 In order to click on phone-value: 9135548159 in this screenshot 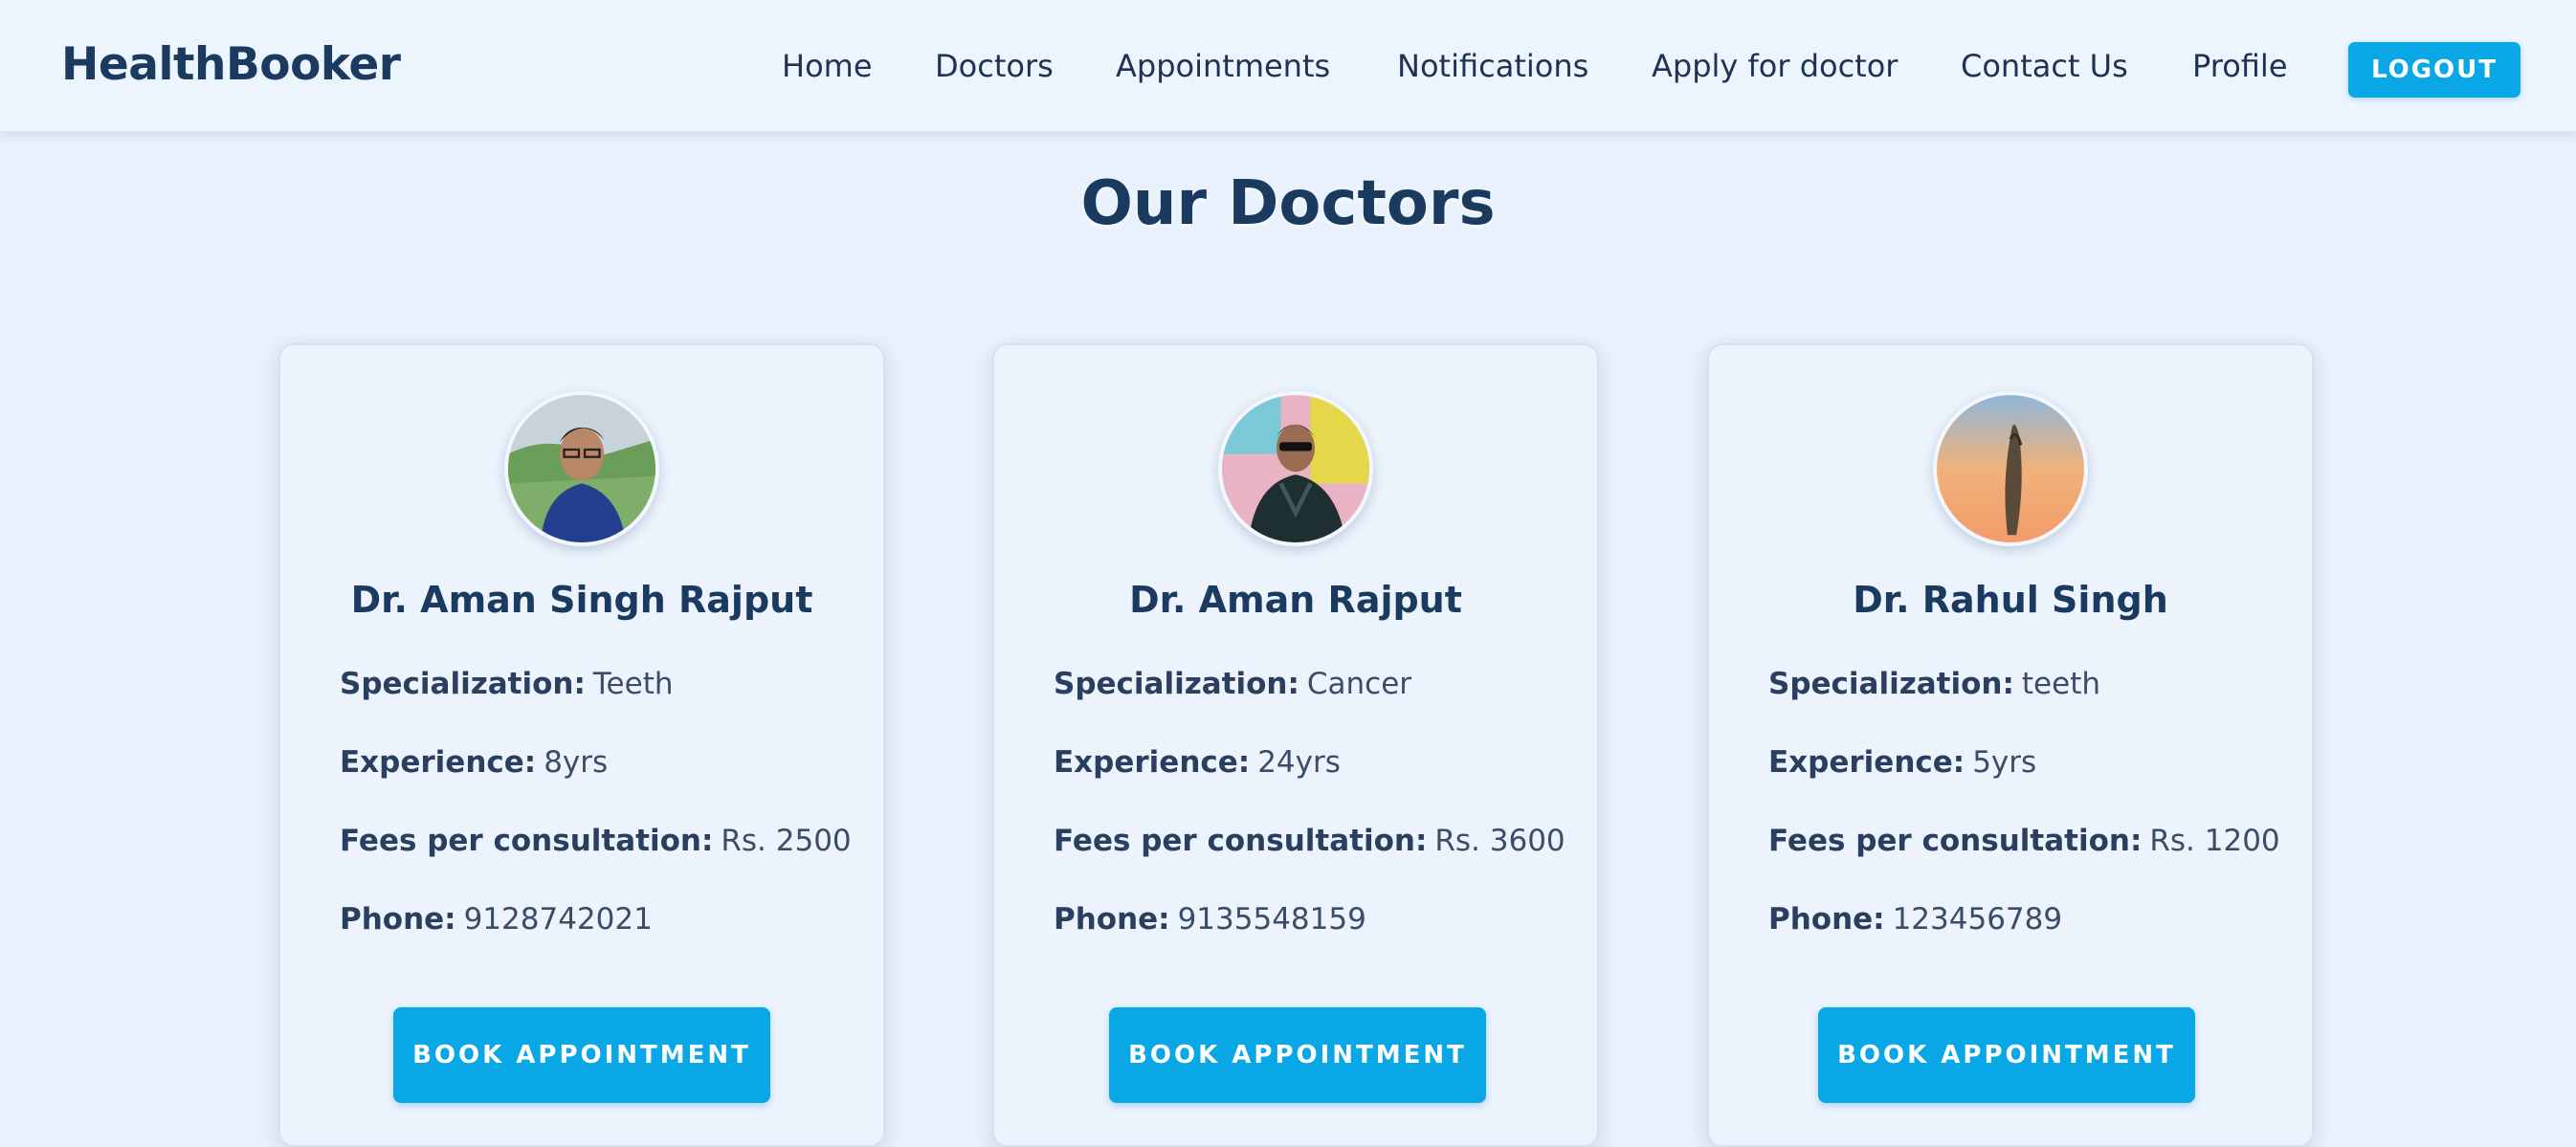, I will do `click(1271, 919)`.